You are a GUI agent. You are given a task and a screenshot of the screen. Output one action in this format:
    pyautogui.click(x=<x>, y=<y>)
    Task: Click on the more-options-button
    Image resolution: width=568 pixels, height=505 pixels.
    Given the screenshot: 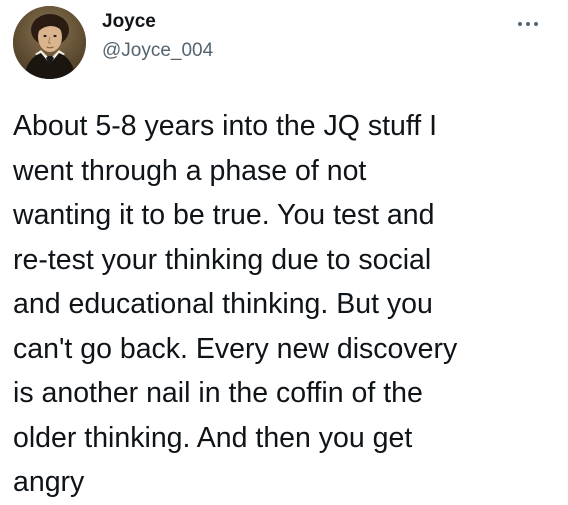 What is the action you would take?
    pyautogui.click(x=528, y=24)
    